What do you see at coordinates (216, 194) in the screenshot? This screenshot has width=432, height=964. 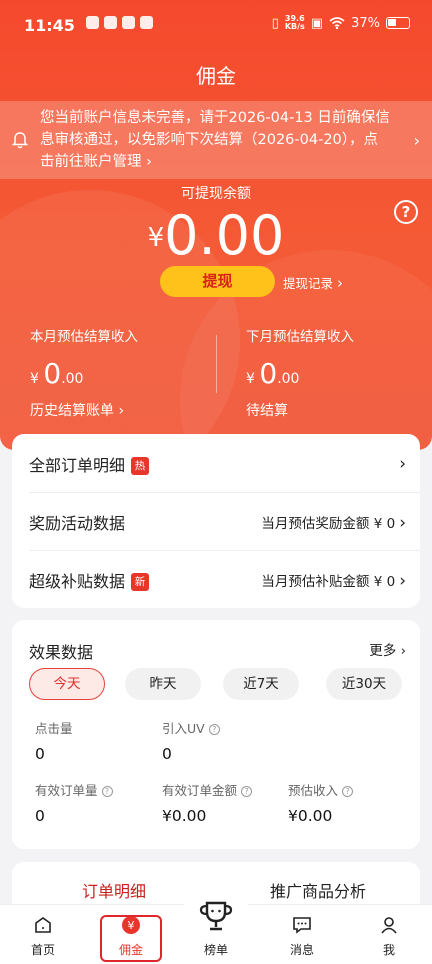 I see `balance-label: 可提现余额` at bounding box center [216, 194].